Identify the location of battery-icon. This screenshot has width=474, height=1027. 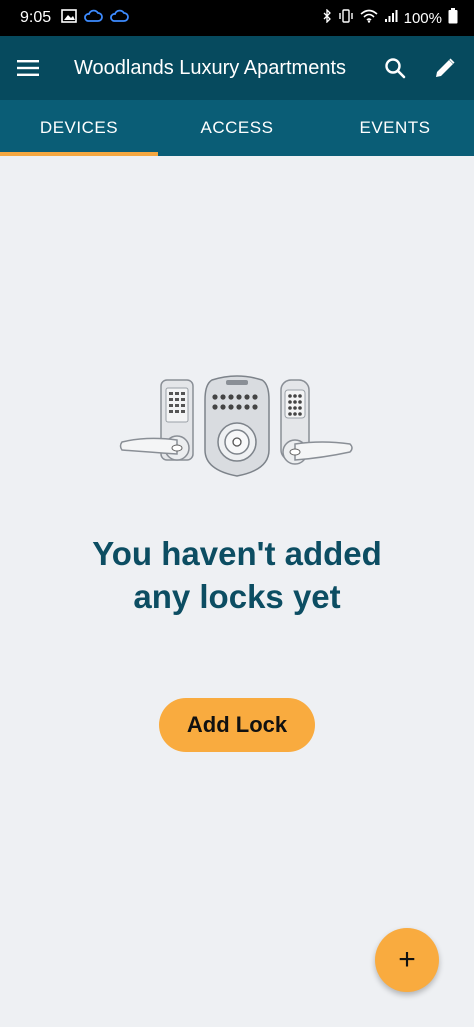
(453, 18).